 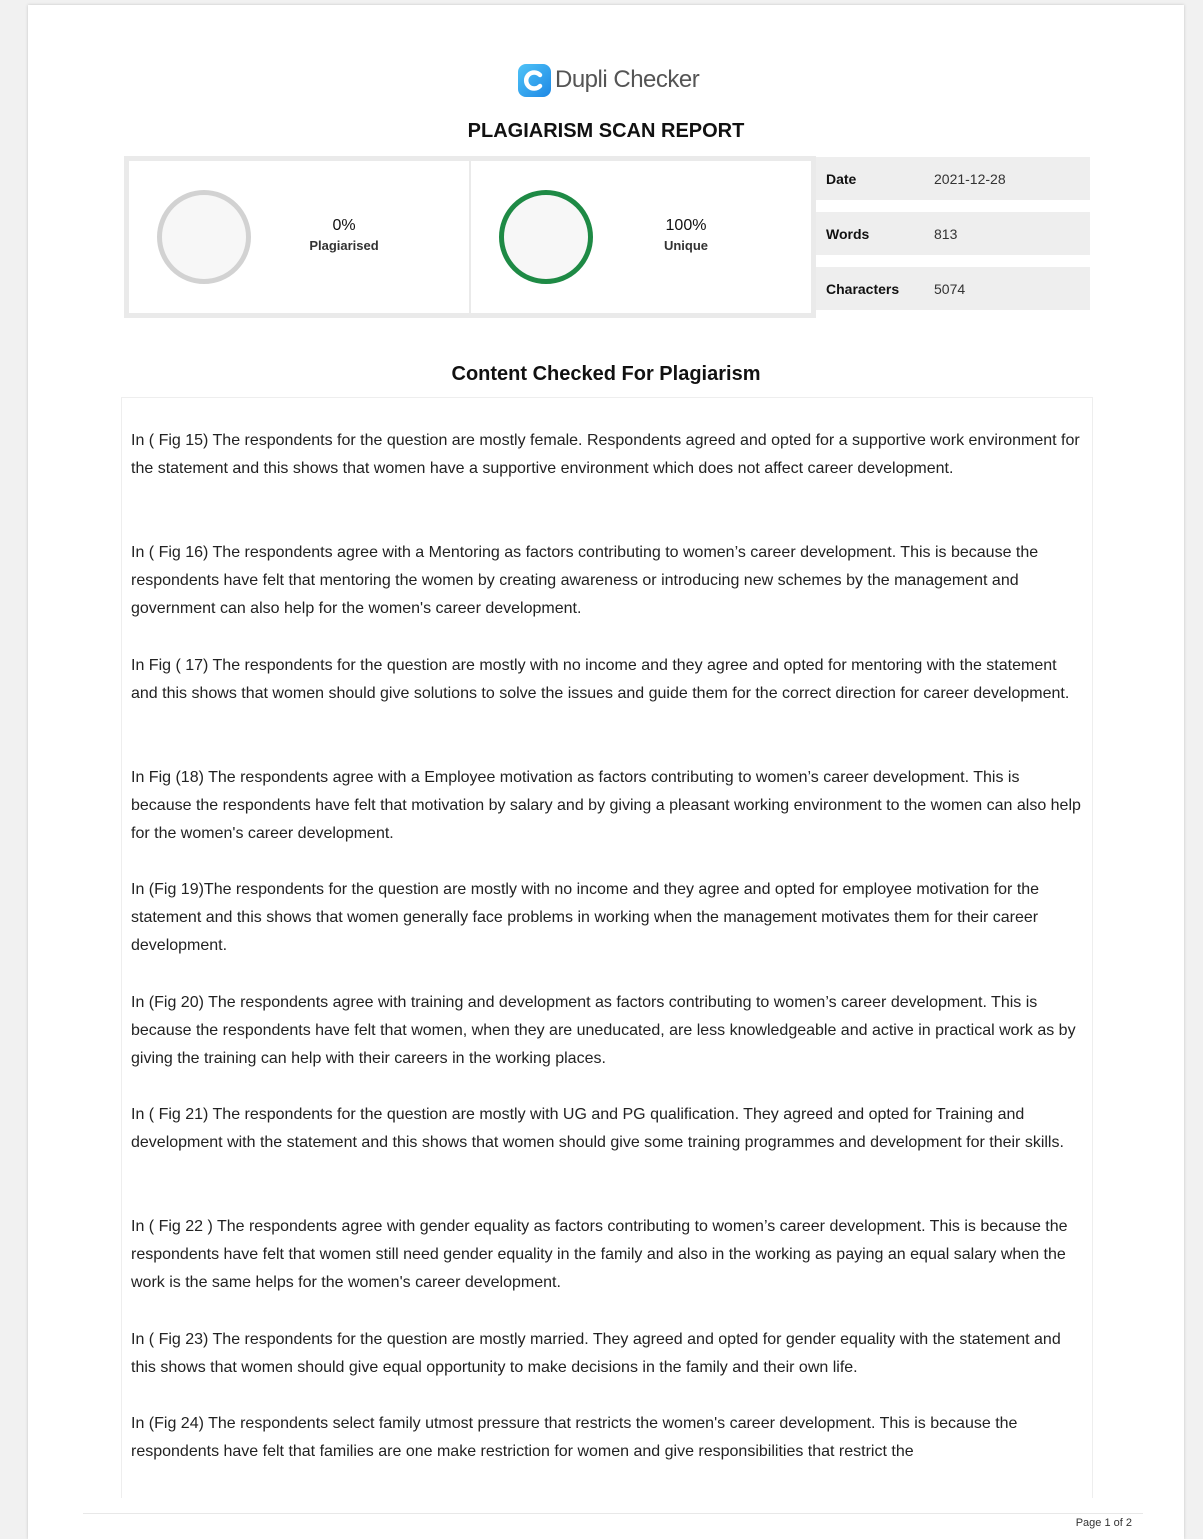 I want to click on unique-stat: 100% Unique, so click(x=641, y=237).